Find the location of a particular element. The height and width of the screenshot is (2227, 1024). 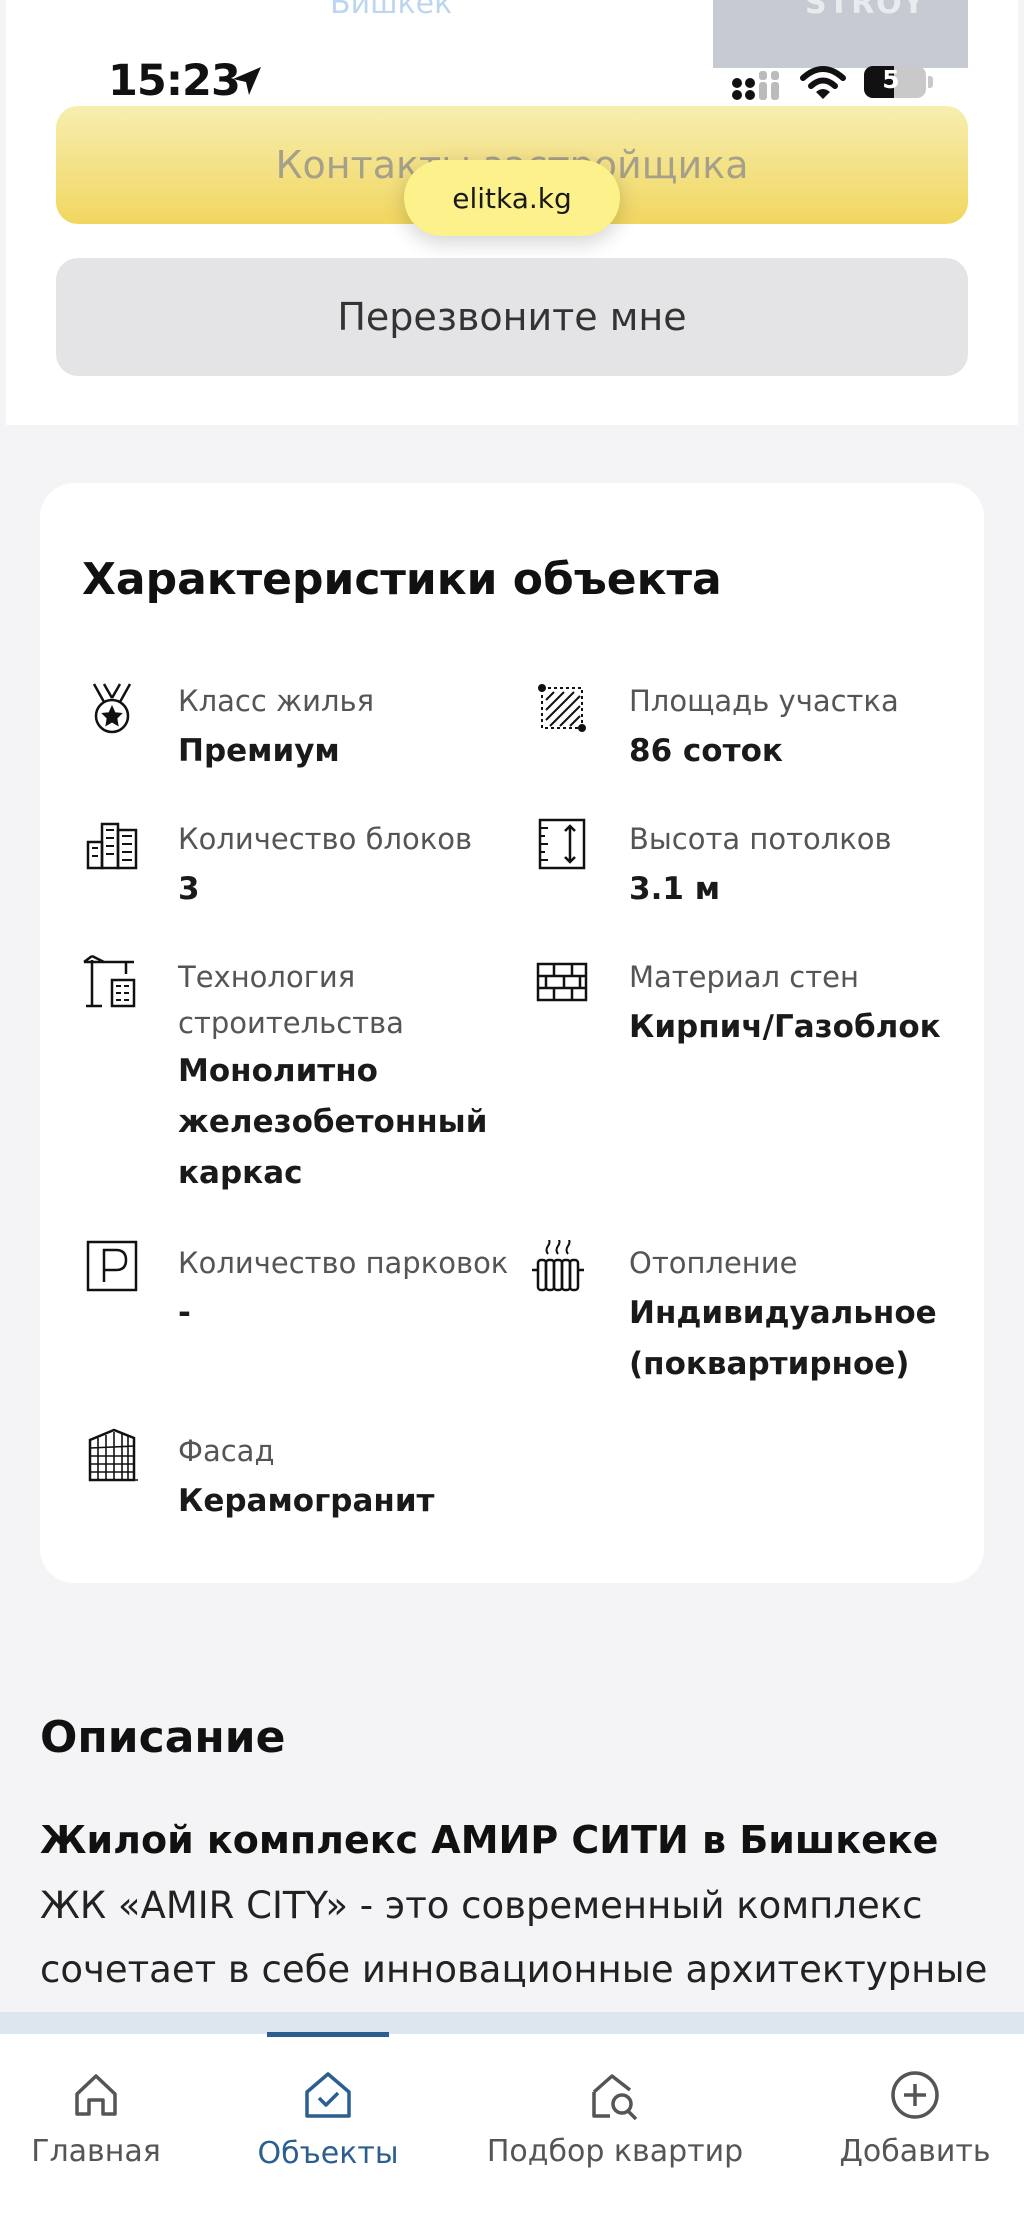

technology-label-line1: Технология is located at coordinates (267, 977).